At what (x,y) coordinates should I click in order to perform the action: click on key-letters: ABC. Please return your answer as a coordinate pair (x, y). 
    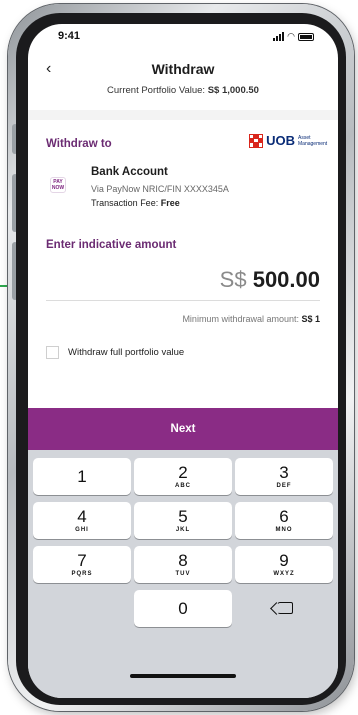
    Looking at the image, I should click on (183, 486).